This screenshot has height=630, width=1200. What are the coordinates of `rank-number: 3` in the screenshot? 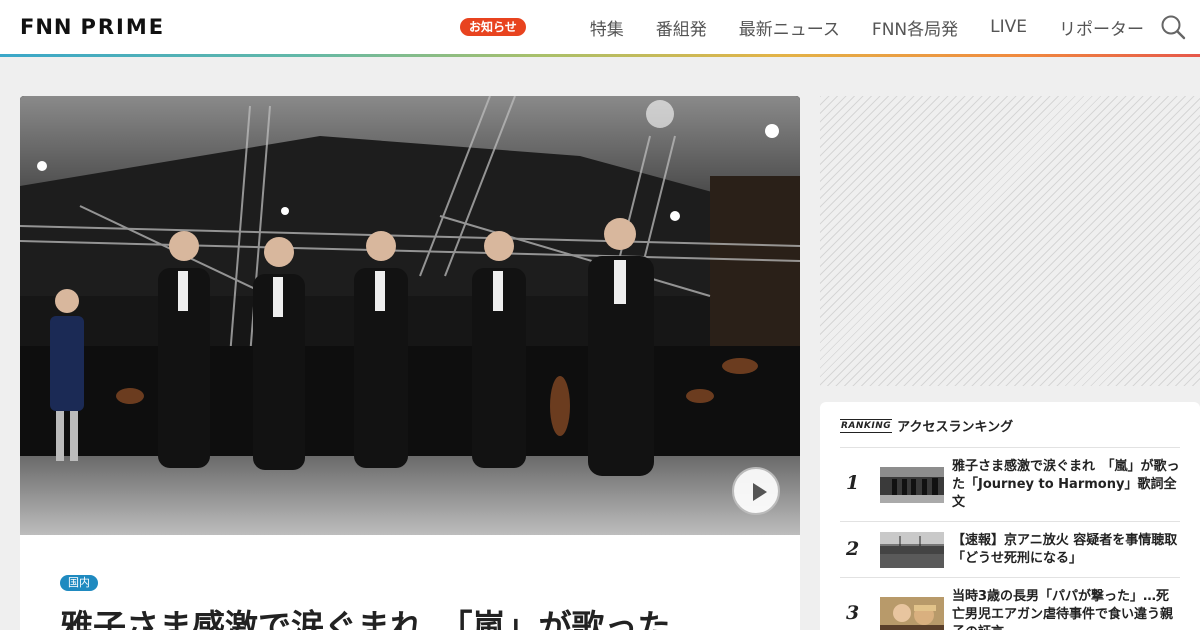 It's located at (853, 613).